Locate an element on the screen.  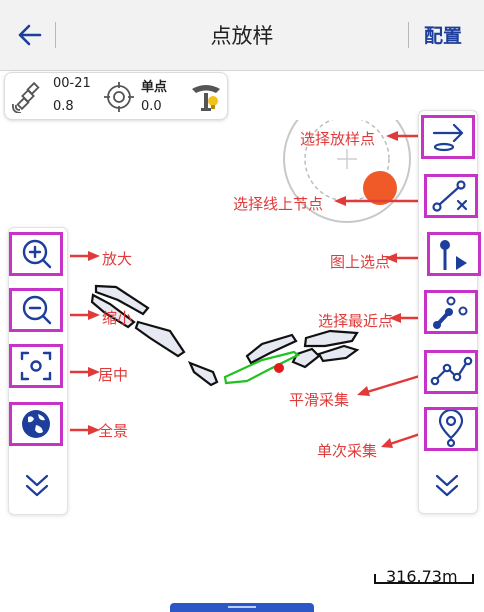
single-collect-button is located at coordinates (451, 429).